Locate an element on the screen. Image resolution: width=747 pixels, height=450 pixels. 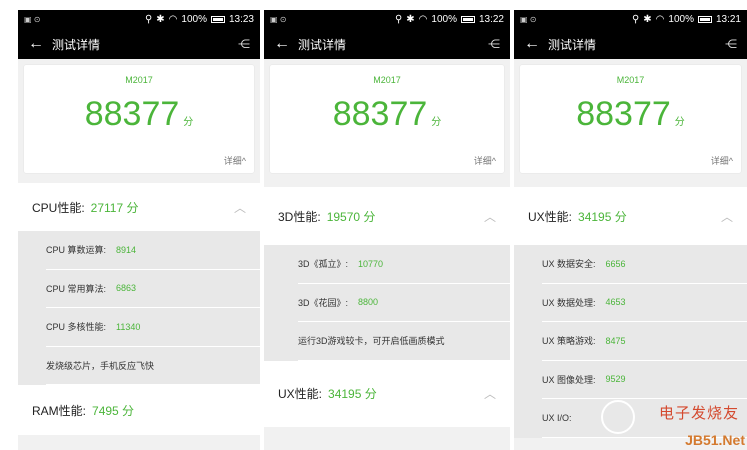
status-bar: ▣ ⊙ ⚲ ✱ ◠ 100% 13:23 is located at coordinates (139, 19).